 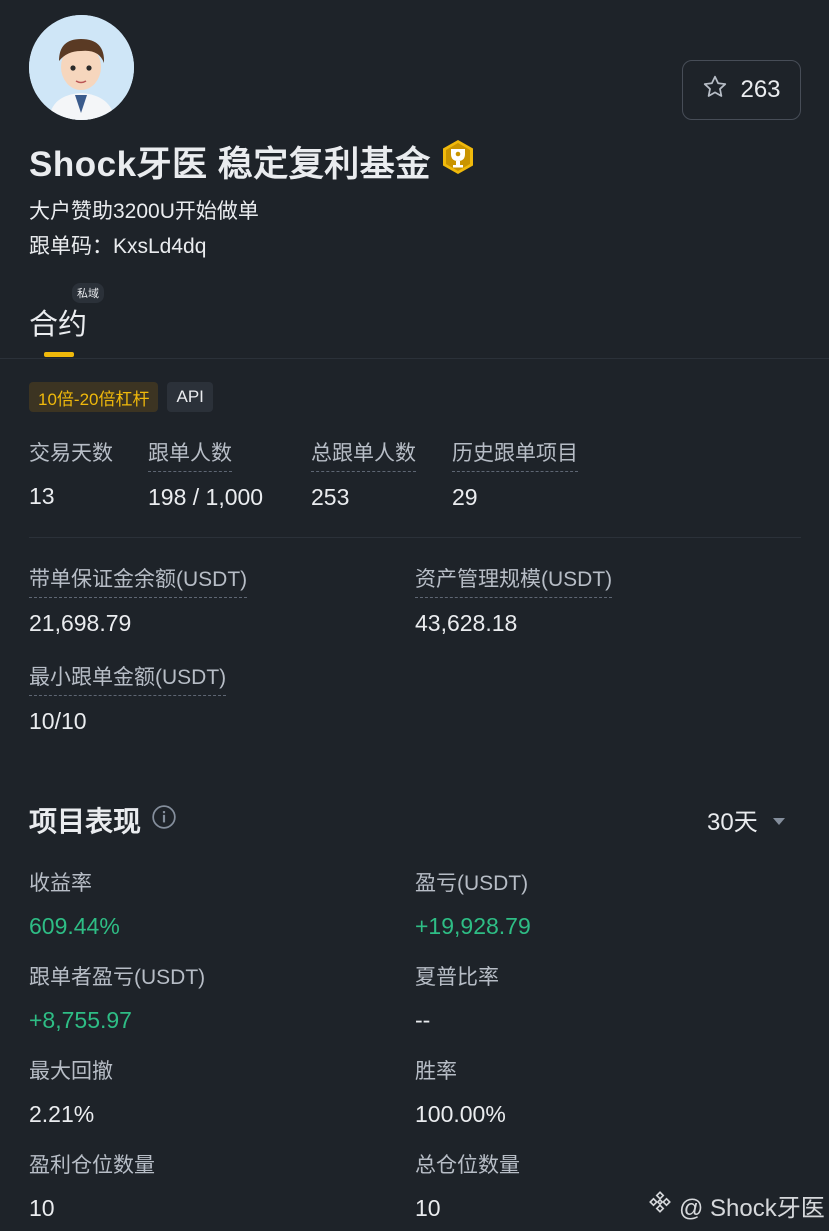 What do you see at coordinates (42, 496) in the screenshot?
I see `stat-value: 13` at bounding box center [42, 496].